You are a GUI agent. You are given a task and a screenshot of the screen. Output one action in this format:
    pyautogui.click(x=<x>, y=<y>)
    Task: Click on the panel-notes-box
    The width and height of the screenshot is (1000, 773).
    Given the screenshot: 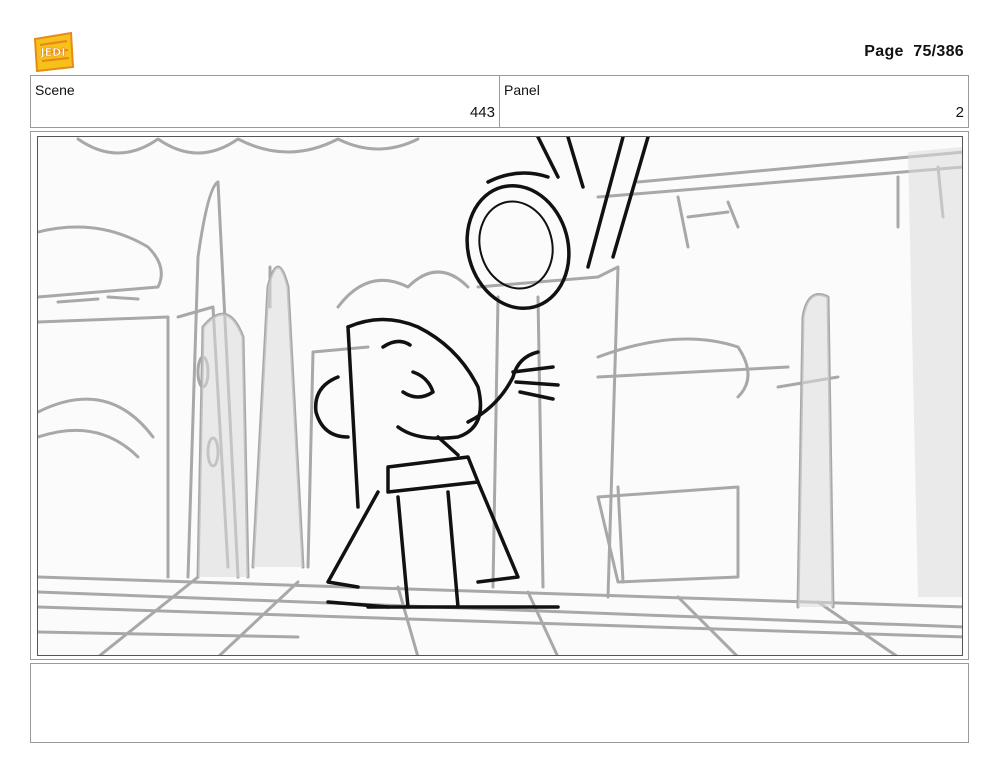 What is the action you would take?
    pyautogui.click(x=499, y=703)
    